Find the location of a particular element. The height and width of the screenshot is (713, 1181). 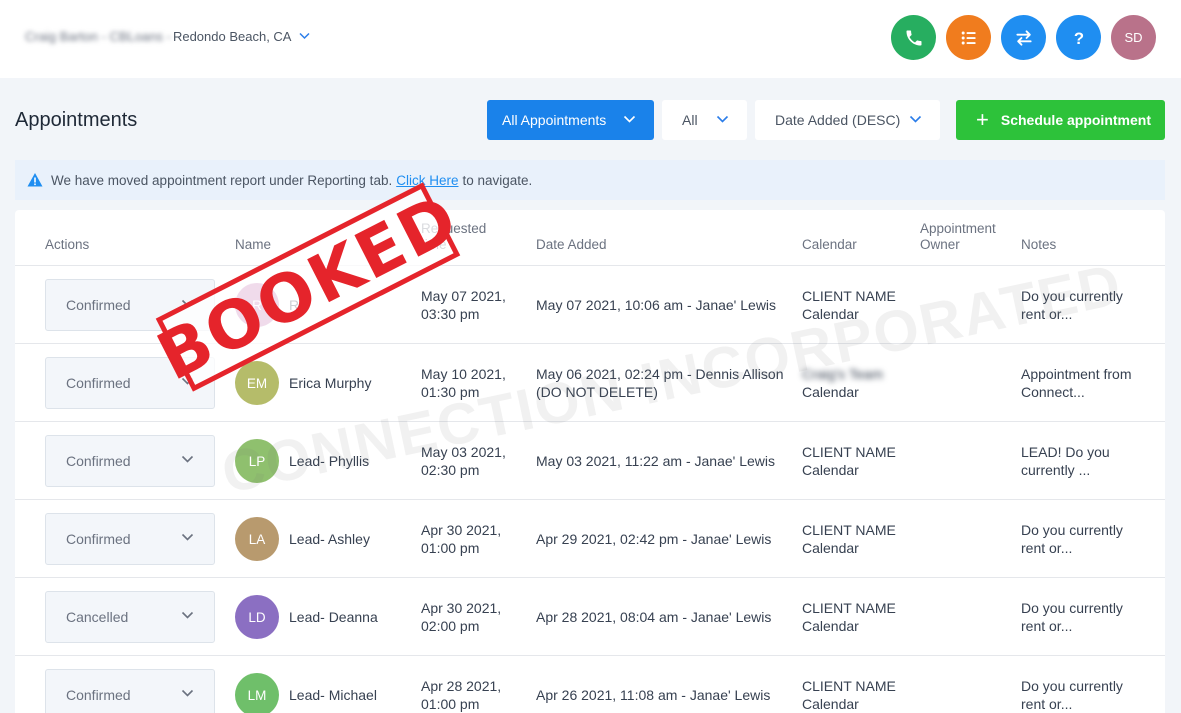

help-icon: ? is located at coordinates (1078, 37).